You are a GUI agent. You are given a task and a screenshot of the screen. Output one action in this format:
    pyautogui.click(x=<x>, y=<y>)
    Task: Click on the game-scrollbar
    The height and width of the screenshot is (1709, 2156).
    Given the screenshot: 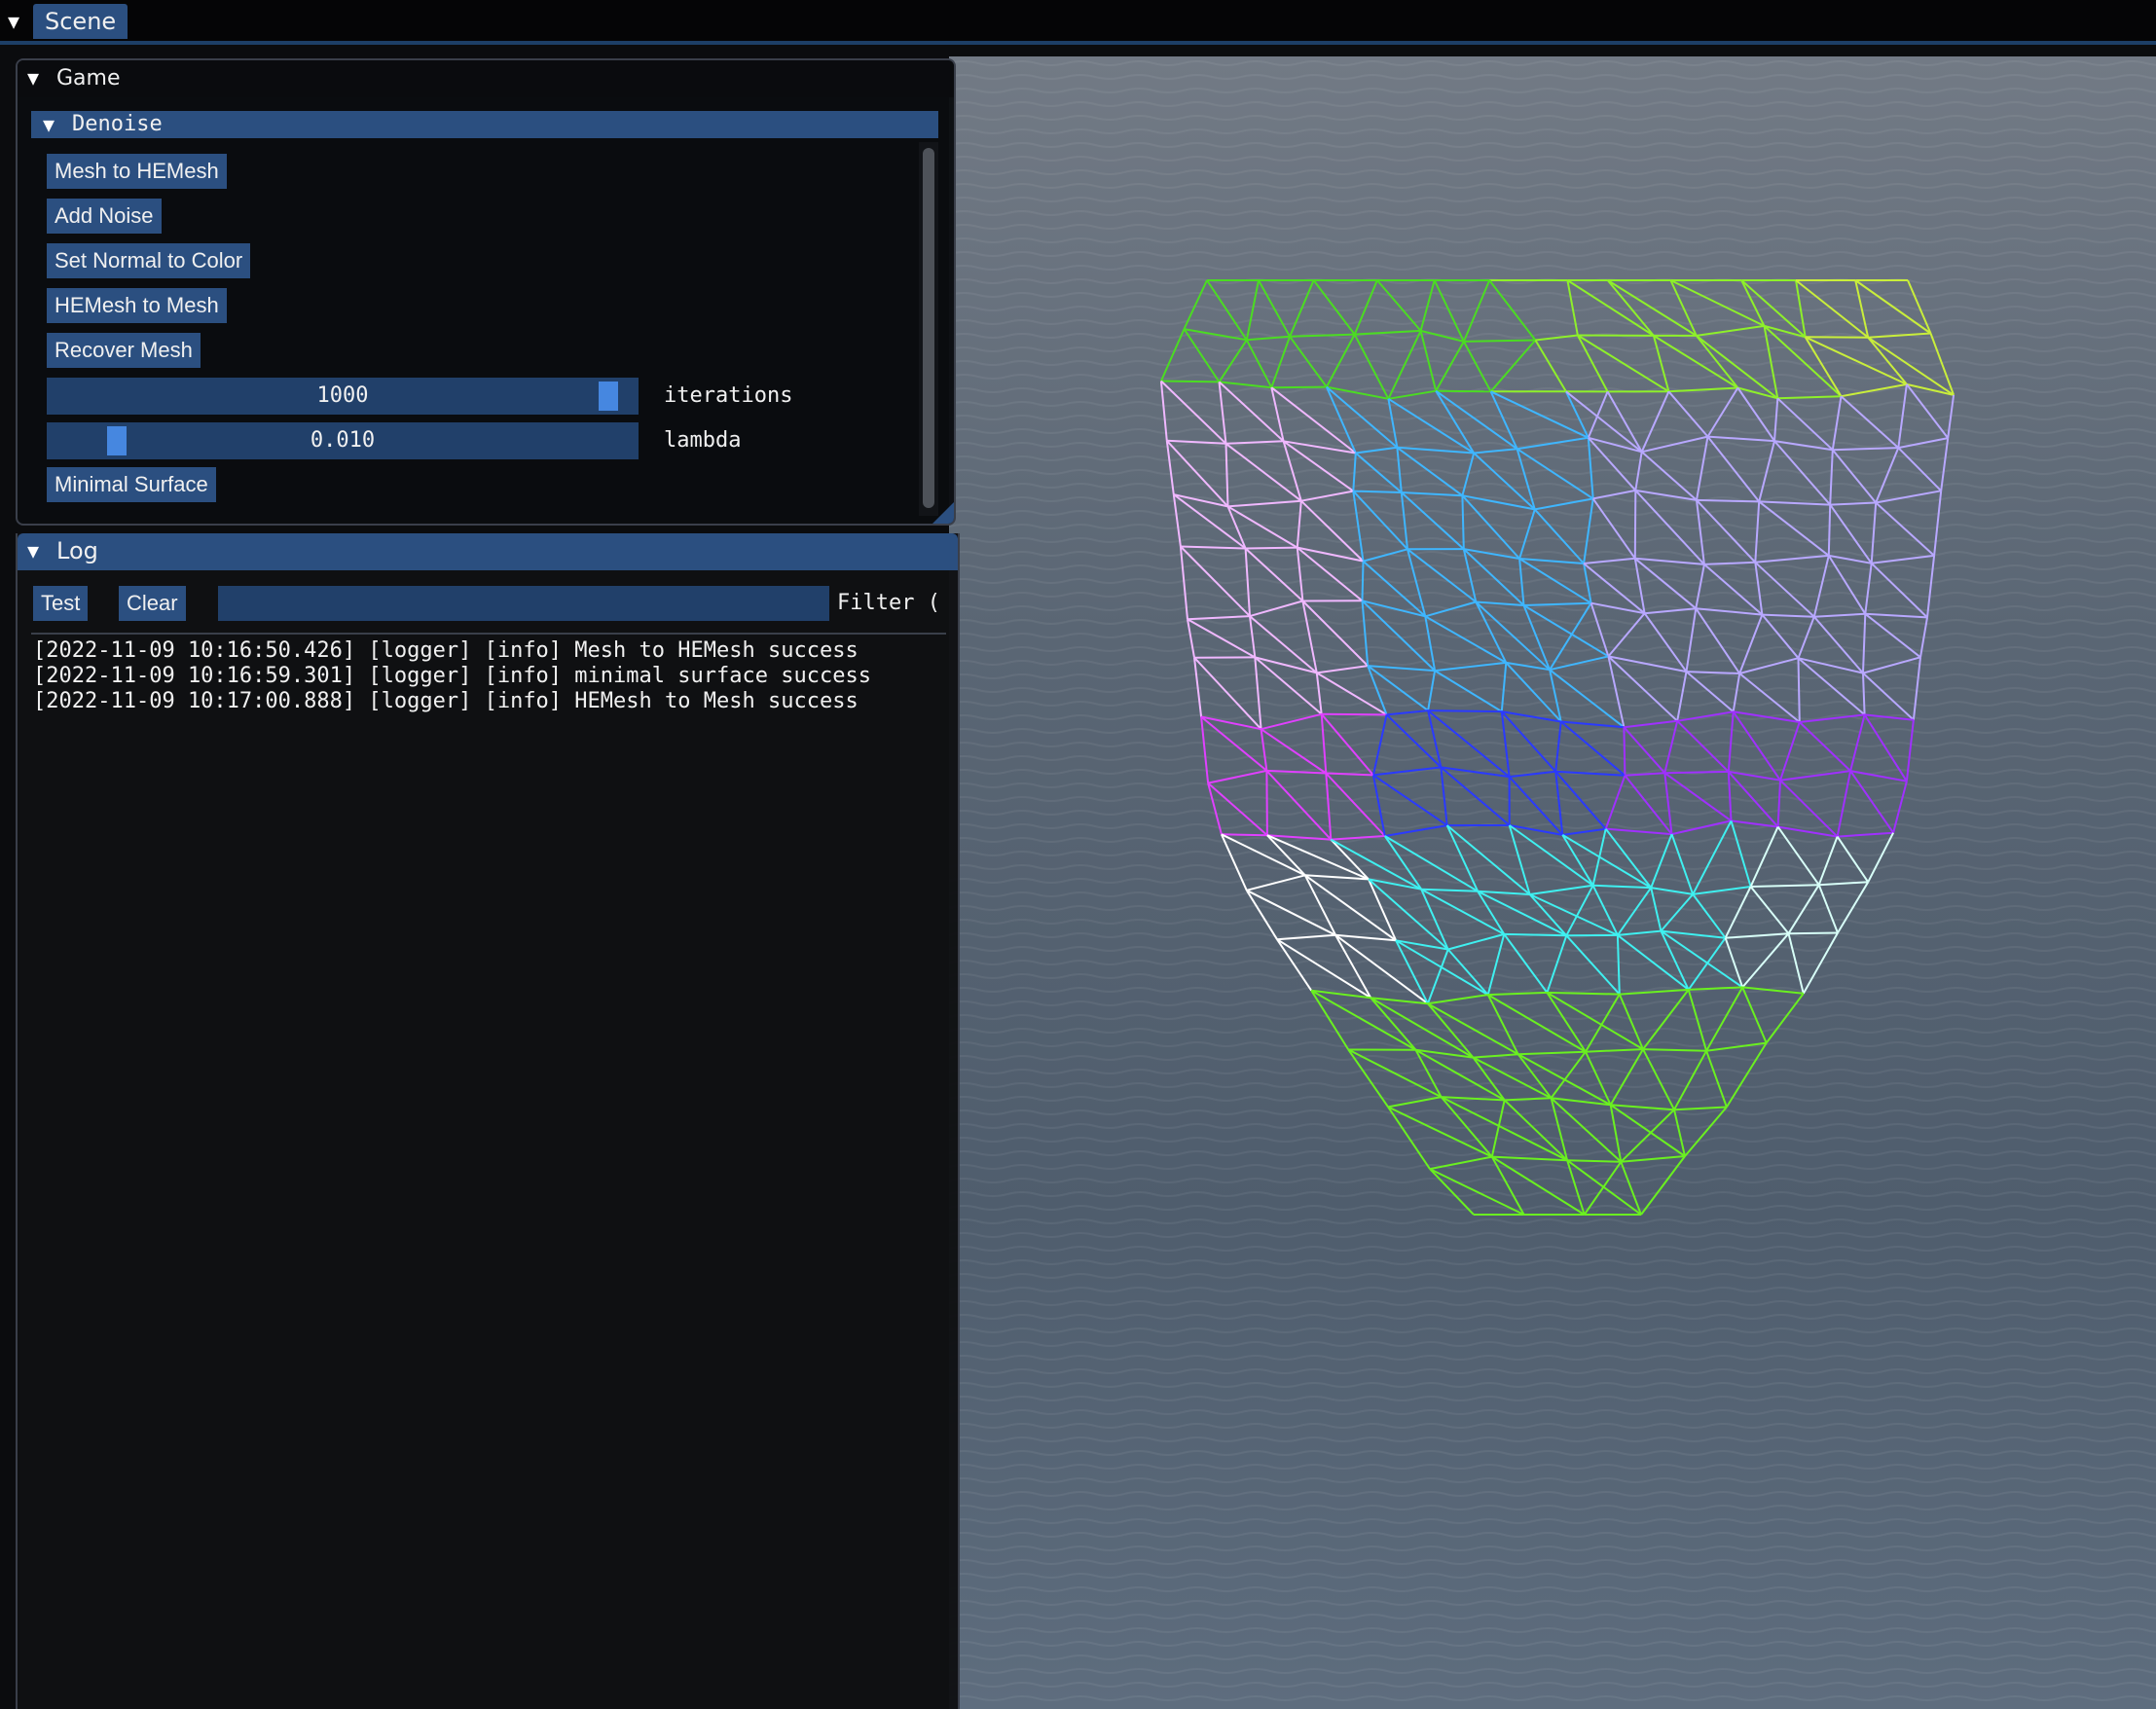 What is the action you would take?
    pyautogui.click(x=928, y=329)
    